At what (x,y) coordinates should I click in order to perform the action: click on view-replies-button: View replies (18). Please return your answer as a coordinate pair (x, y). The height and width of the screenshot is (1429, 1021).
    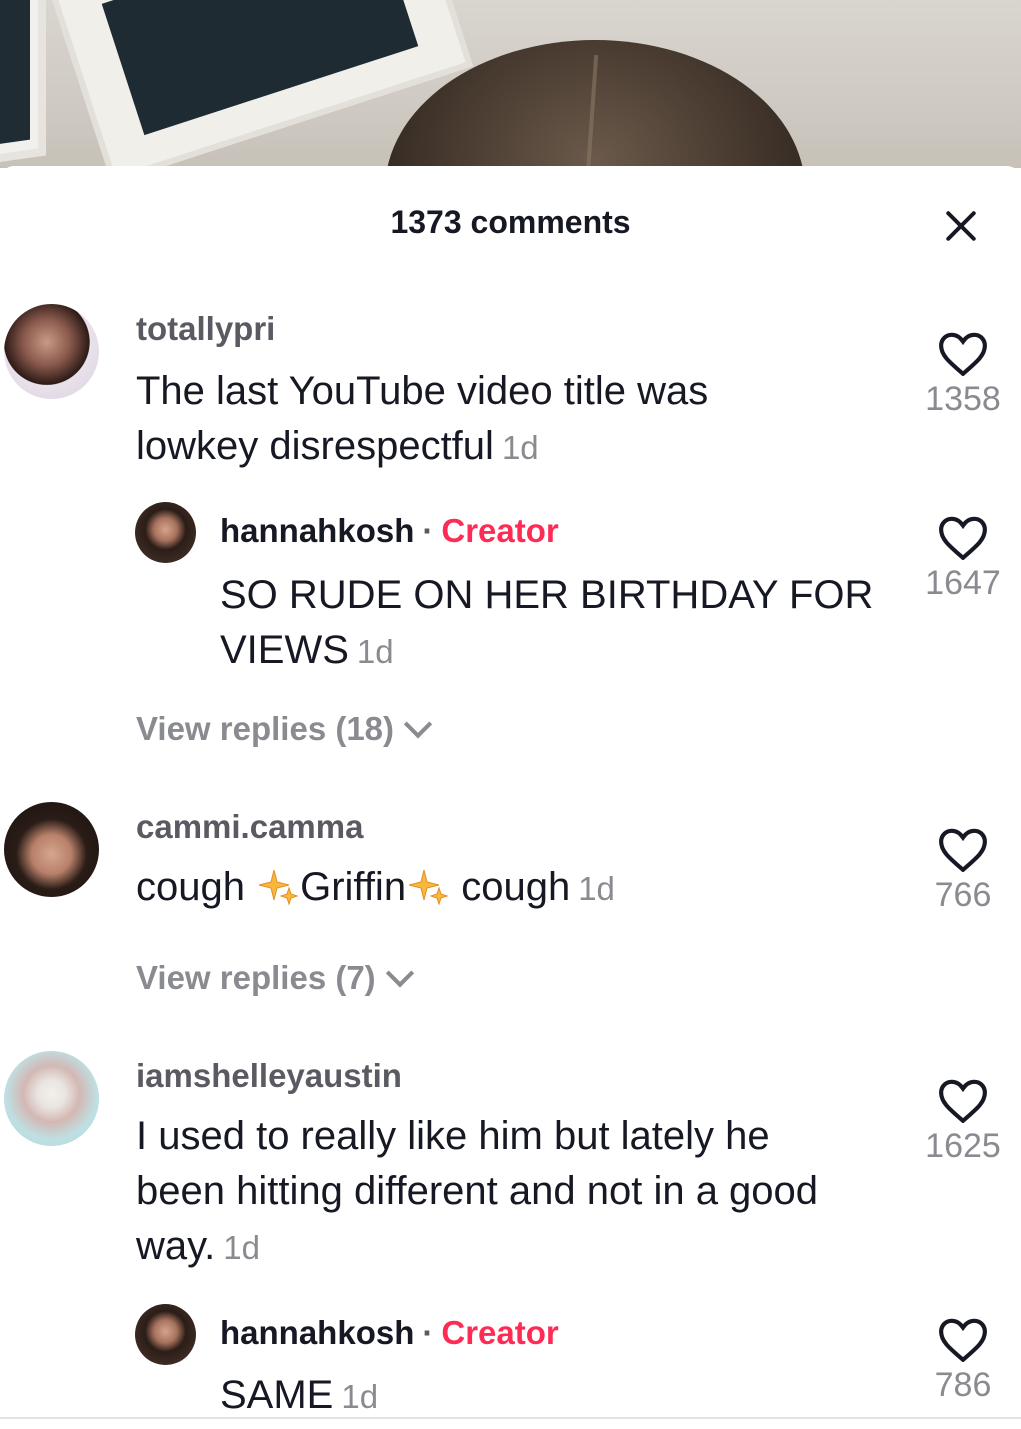
    Looking at the image, I should click on (284, 729).